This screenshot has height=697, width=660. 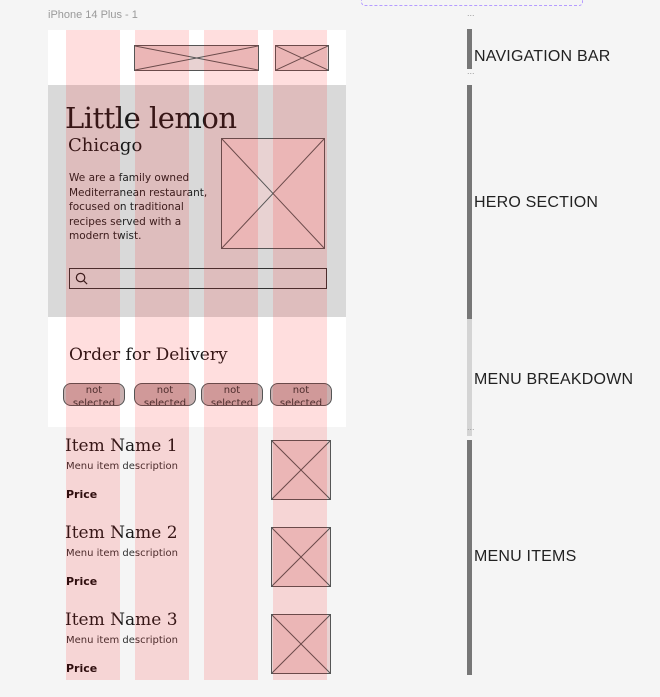 What do you see at coordinates (469, 49) in the screenshot?
I see `nav-section-track` at bounding box center [469, 49].